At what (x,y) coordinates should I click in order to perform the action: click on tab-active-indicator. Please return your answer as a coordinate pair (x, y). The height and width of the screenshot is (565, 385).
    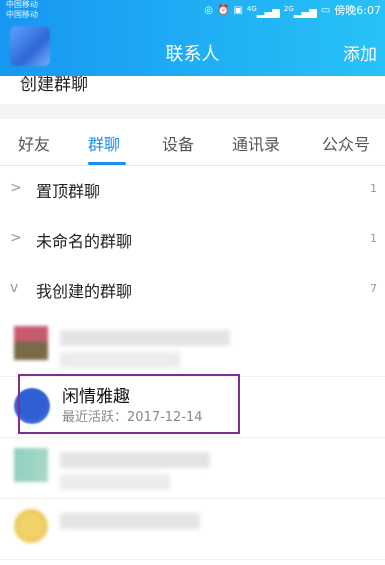
    Looking at the image, I should click on (107, 163).